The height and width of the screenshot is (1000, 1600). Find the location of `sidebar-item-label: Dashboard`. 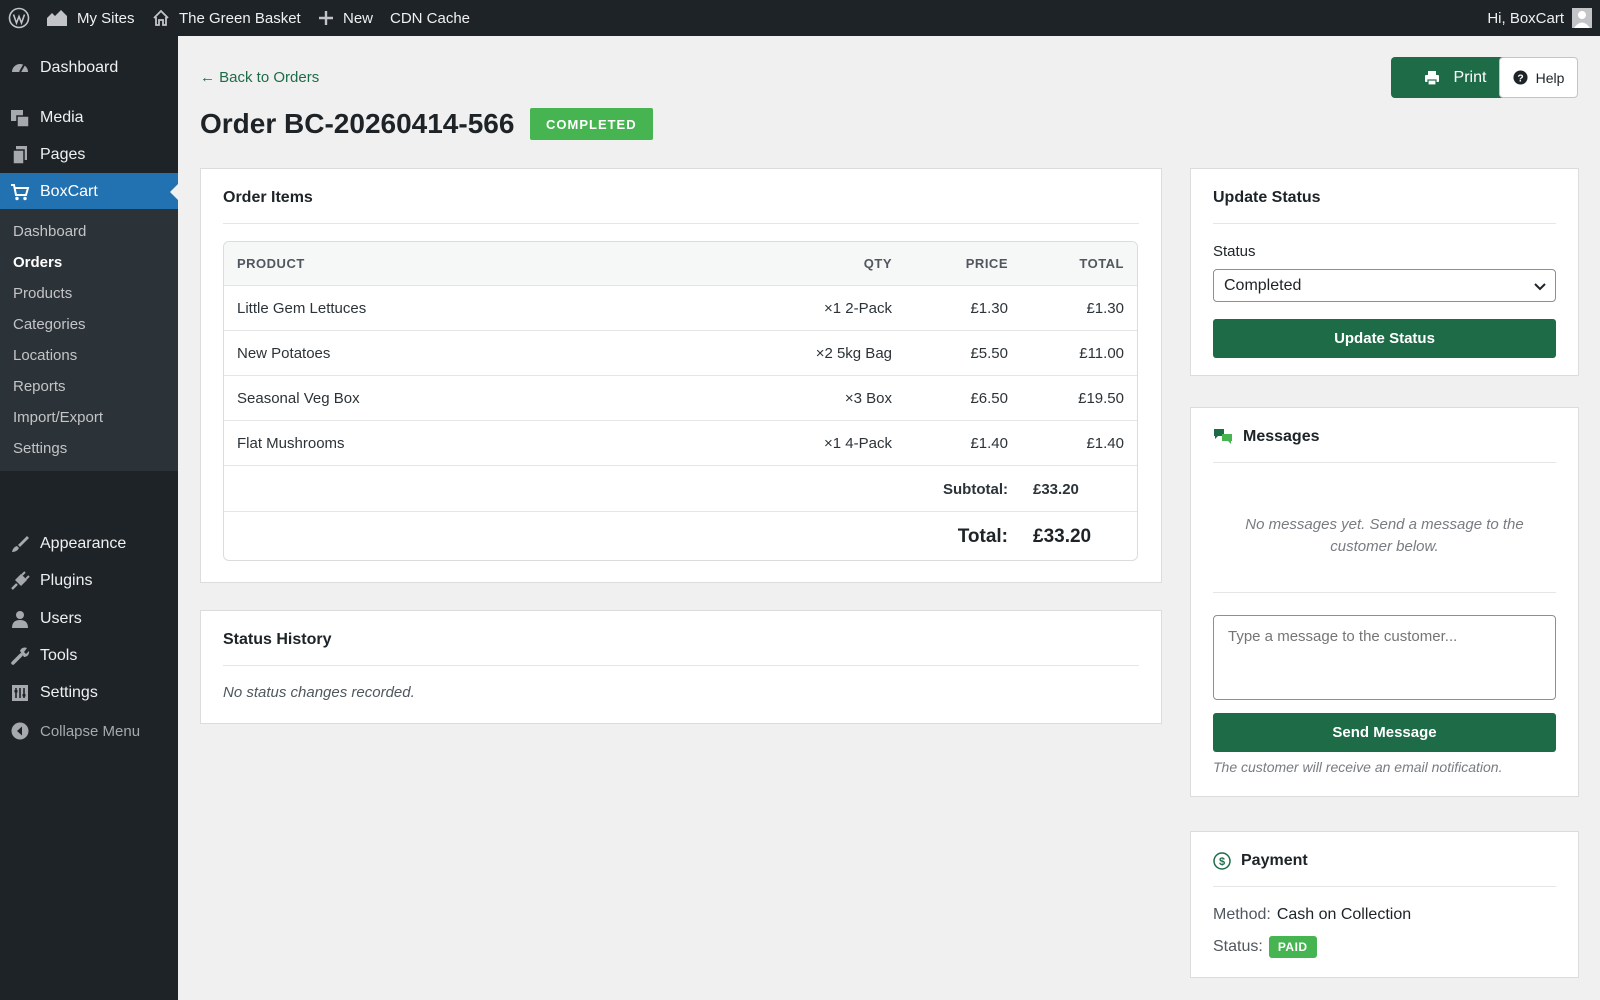

sidebar-item-label: Dashboard is located at coordinates (79, 67).